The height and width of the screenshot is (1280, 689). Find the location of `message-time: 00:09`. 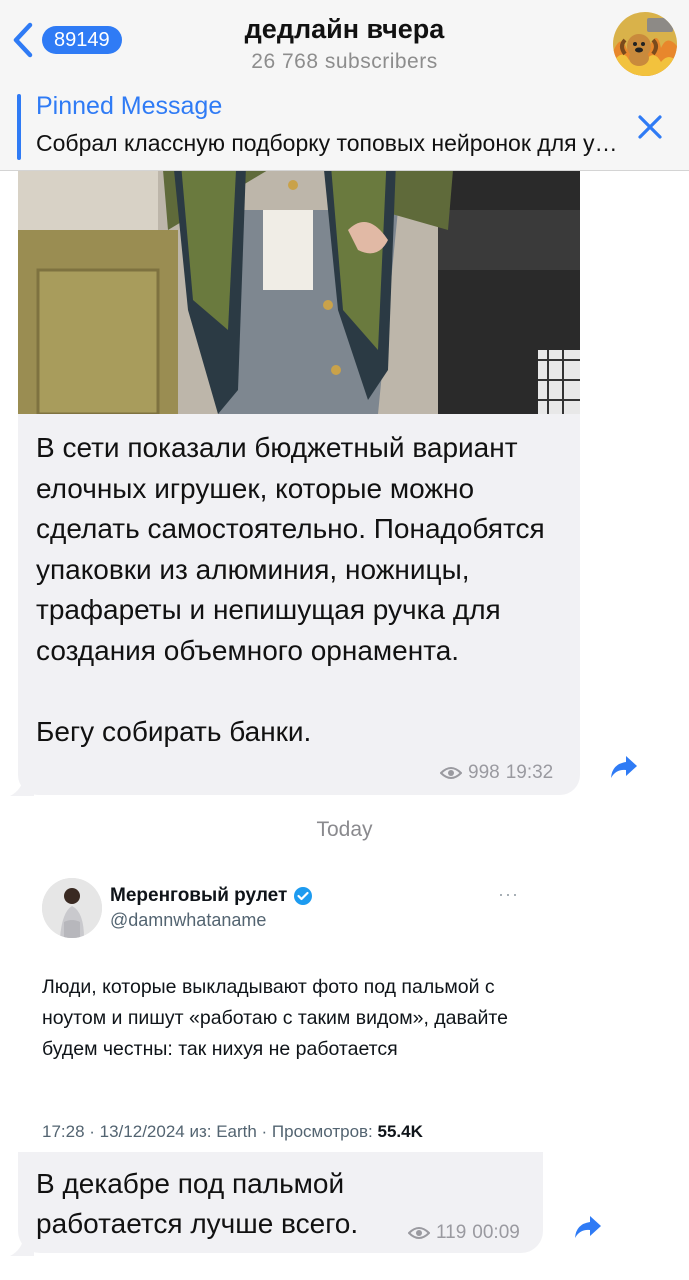

message-time: 00:09 is located at coordinates (496, 1232).